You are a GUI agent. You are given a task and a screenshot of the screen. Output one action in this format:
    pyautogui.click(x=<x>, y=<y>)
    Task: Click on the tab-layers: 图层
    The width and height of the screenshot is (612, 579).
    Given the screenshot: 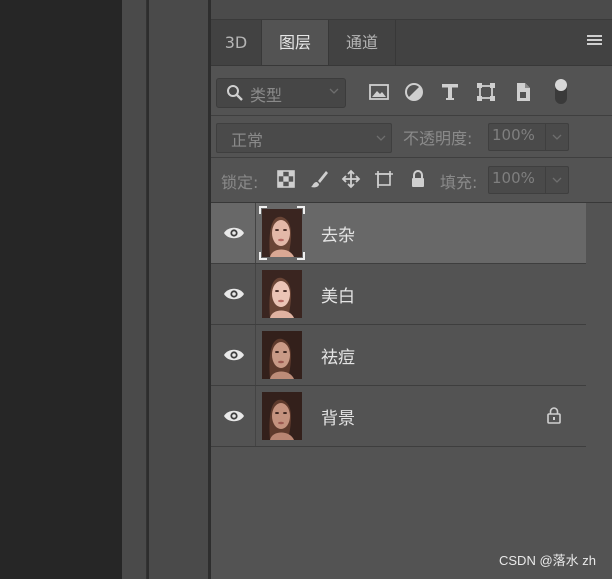 What is the action you would take?
    pyautogui.click(x=295, y=42)
    